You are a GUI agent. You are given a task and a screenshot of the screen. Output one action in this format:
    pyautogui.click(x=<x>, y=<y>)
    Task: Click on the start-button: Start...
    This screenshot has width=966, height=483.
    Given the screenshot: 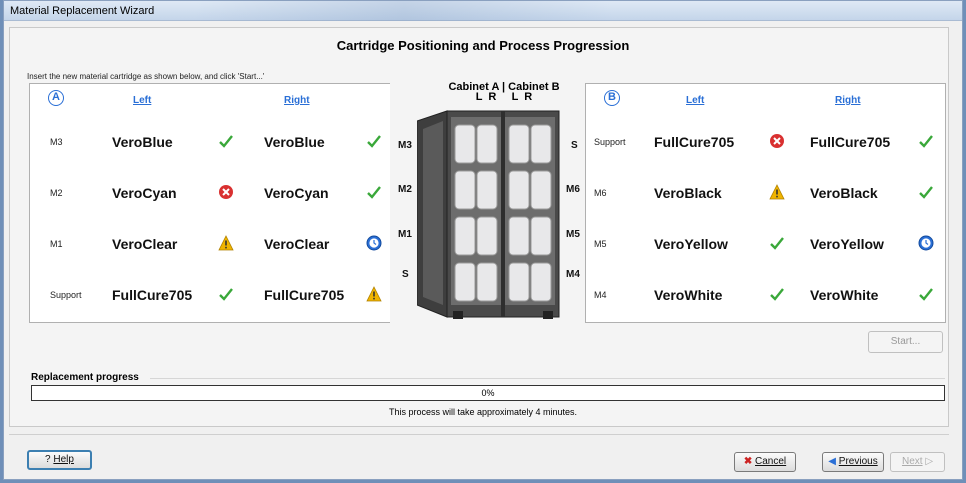 What is the action you would take?
    pyautogui.click(x=905, y=342)
    